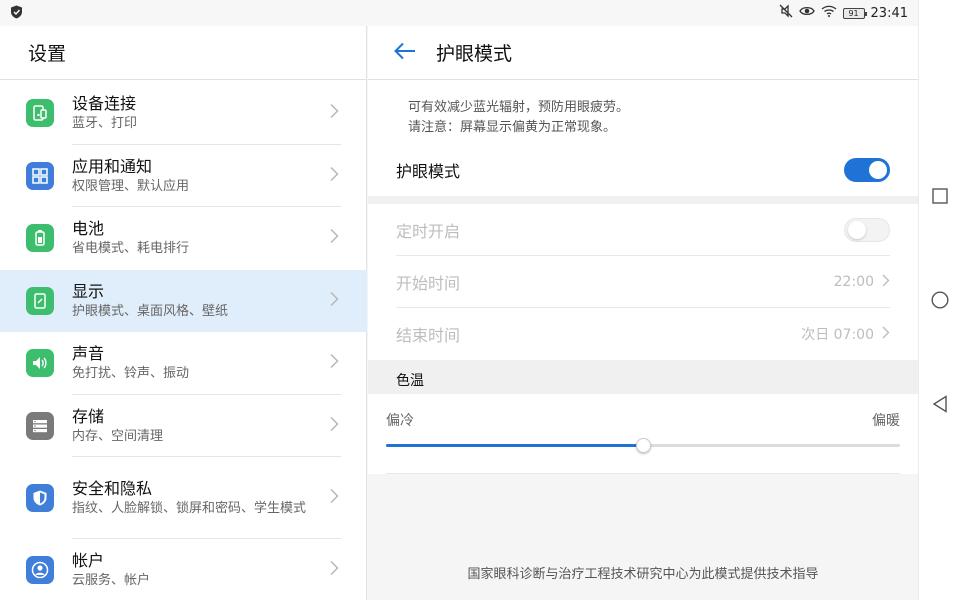 The width and height of the screenshot is (960, 600). What do you see at coordinates (459, 13) in the screenshot?
I see `status-bar: 91 23:41` at bounding box center [459, 13].